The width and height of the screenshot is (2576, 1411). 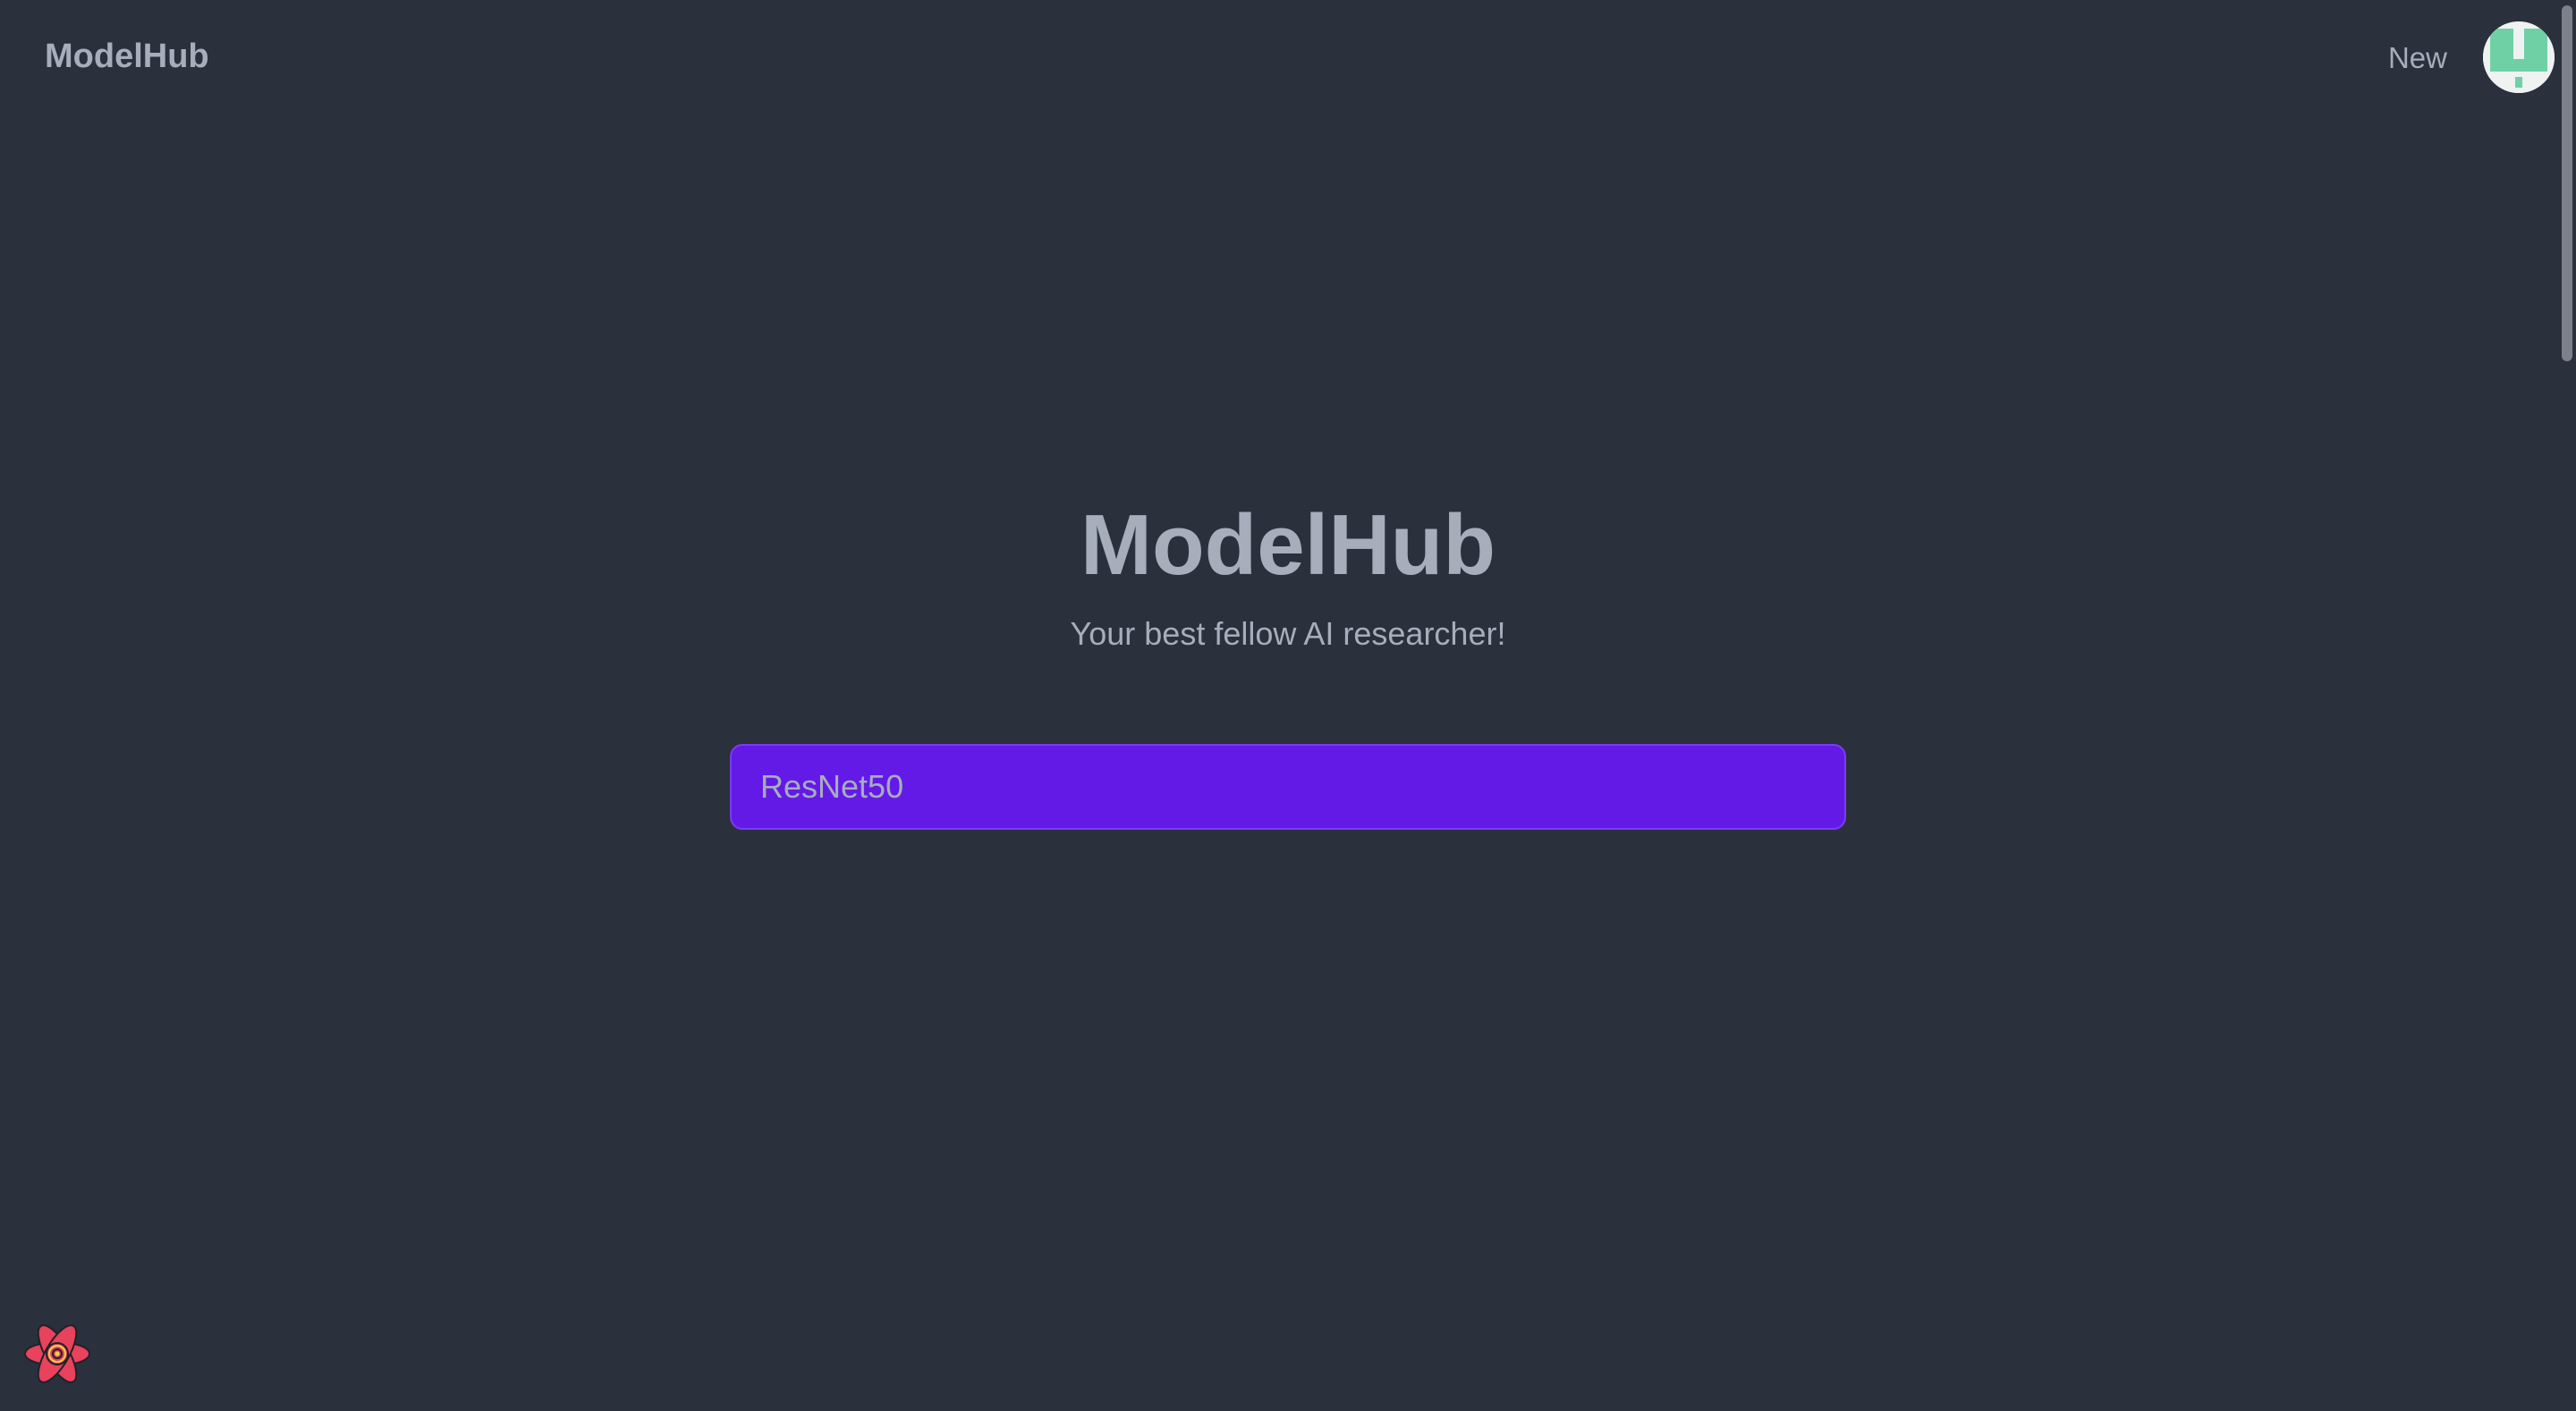 I want to click on hero-title: ModelHub, so click(x=1288, y=545).